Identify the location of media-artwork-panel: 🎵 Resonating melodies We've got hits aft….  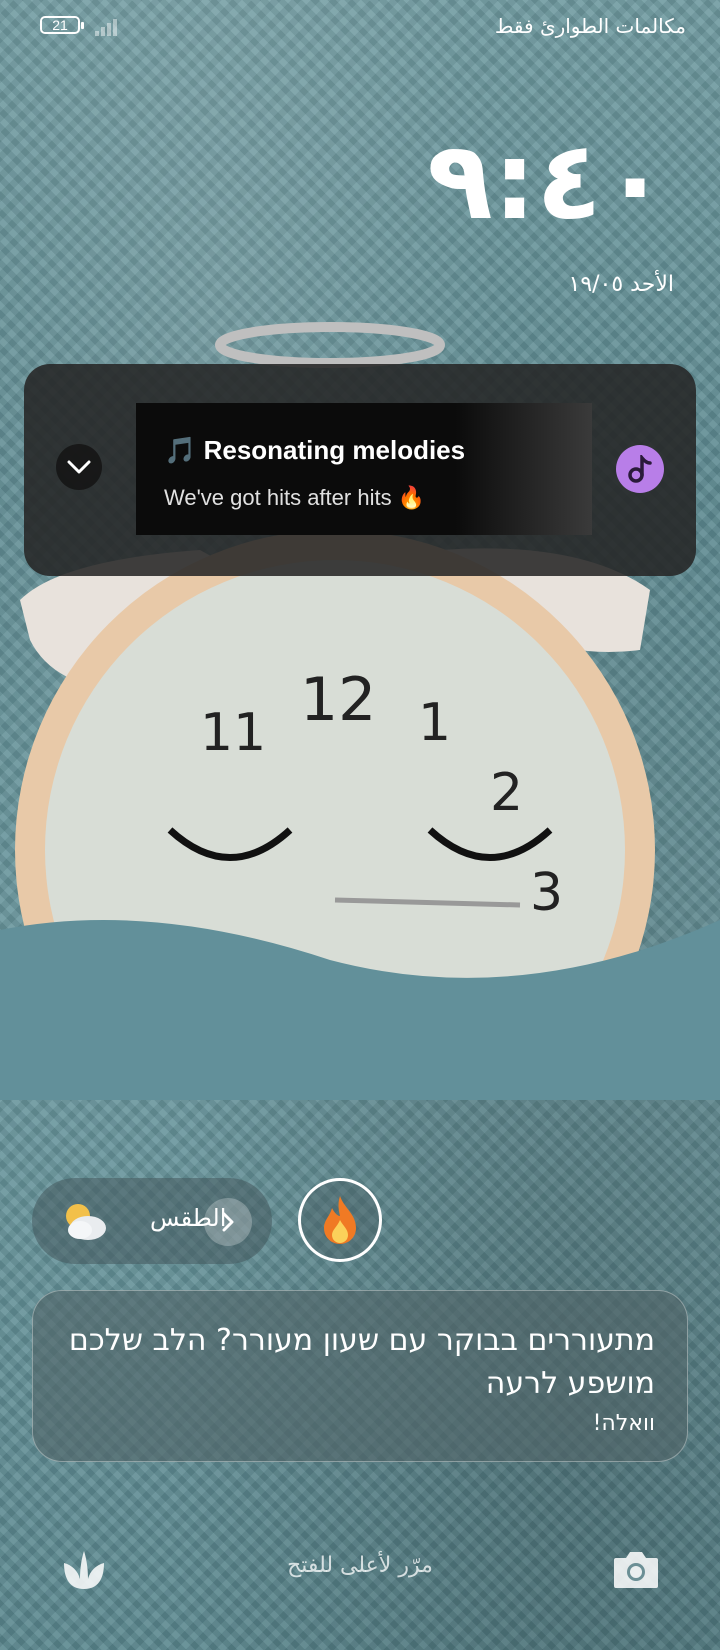
(364, 469).